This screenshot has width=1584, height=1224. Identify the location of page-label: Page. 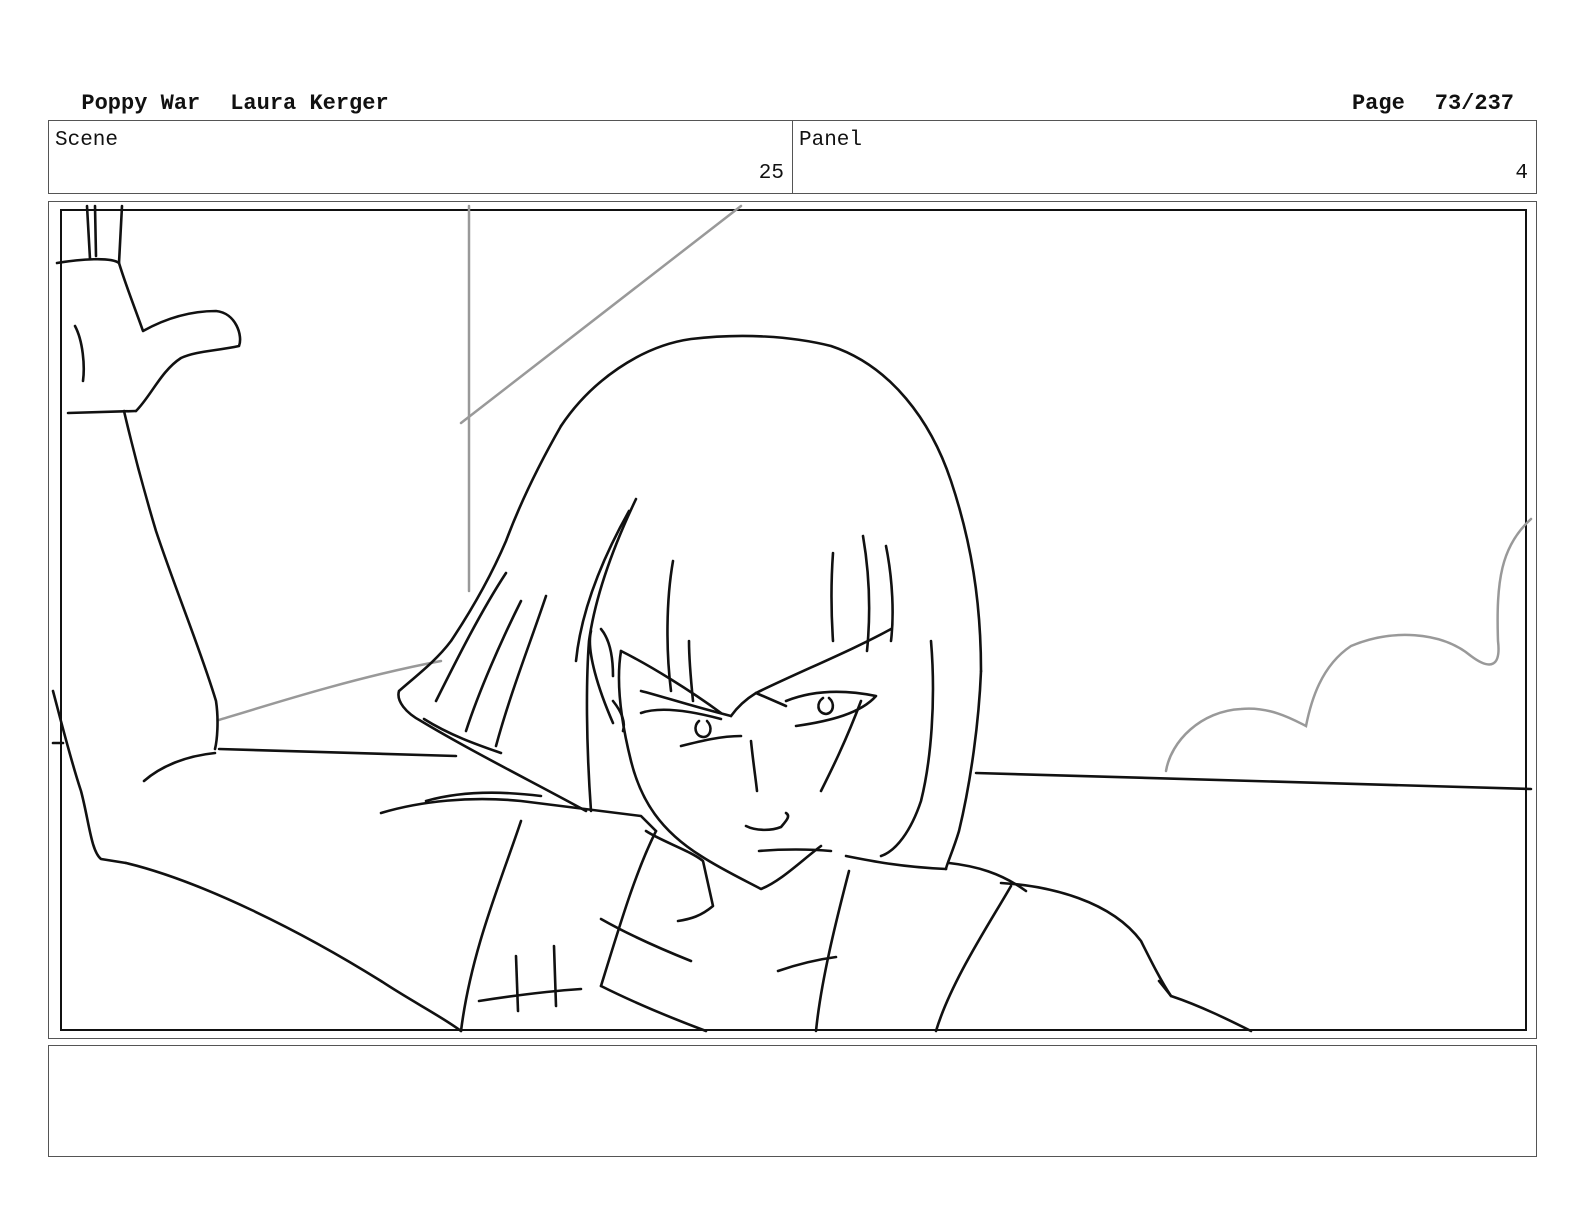
(1378, 103).